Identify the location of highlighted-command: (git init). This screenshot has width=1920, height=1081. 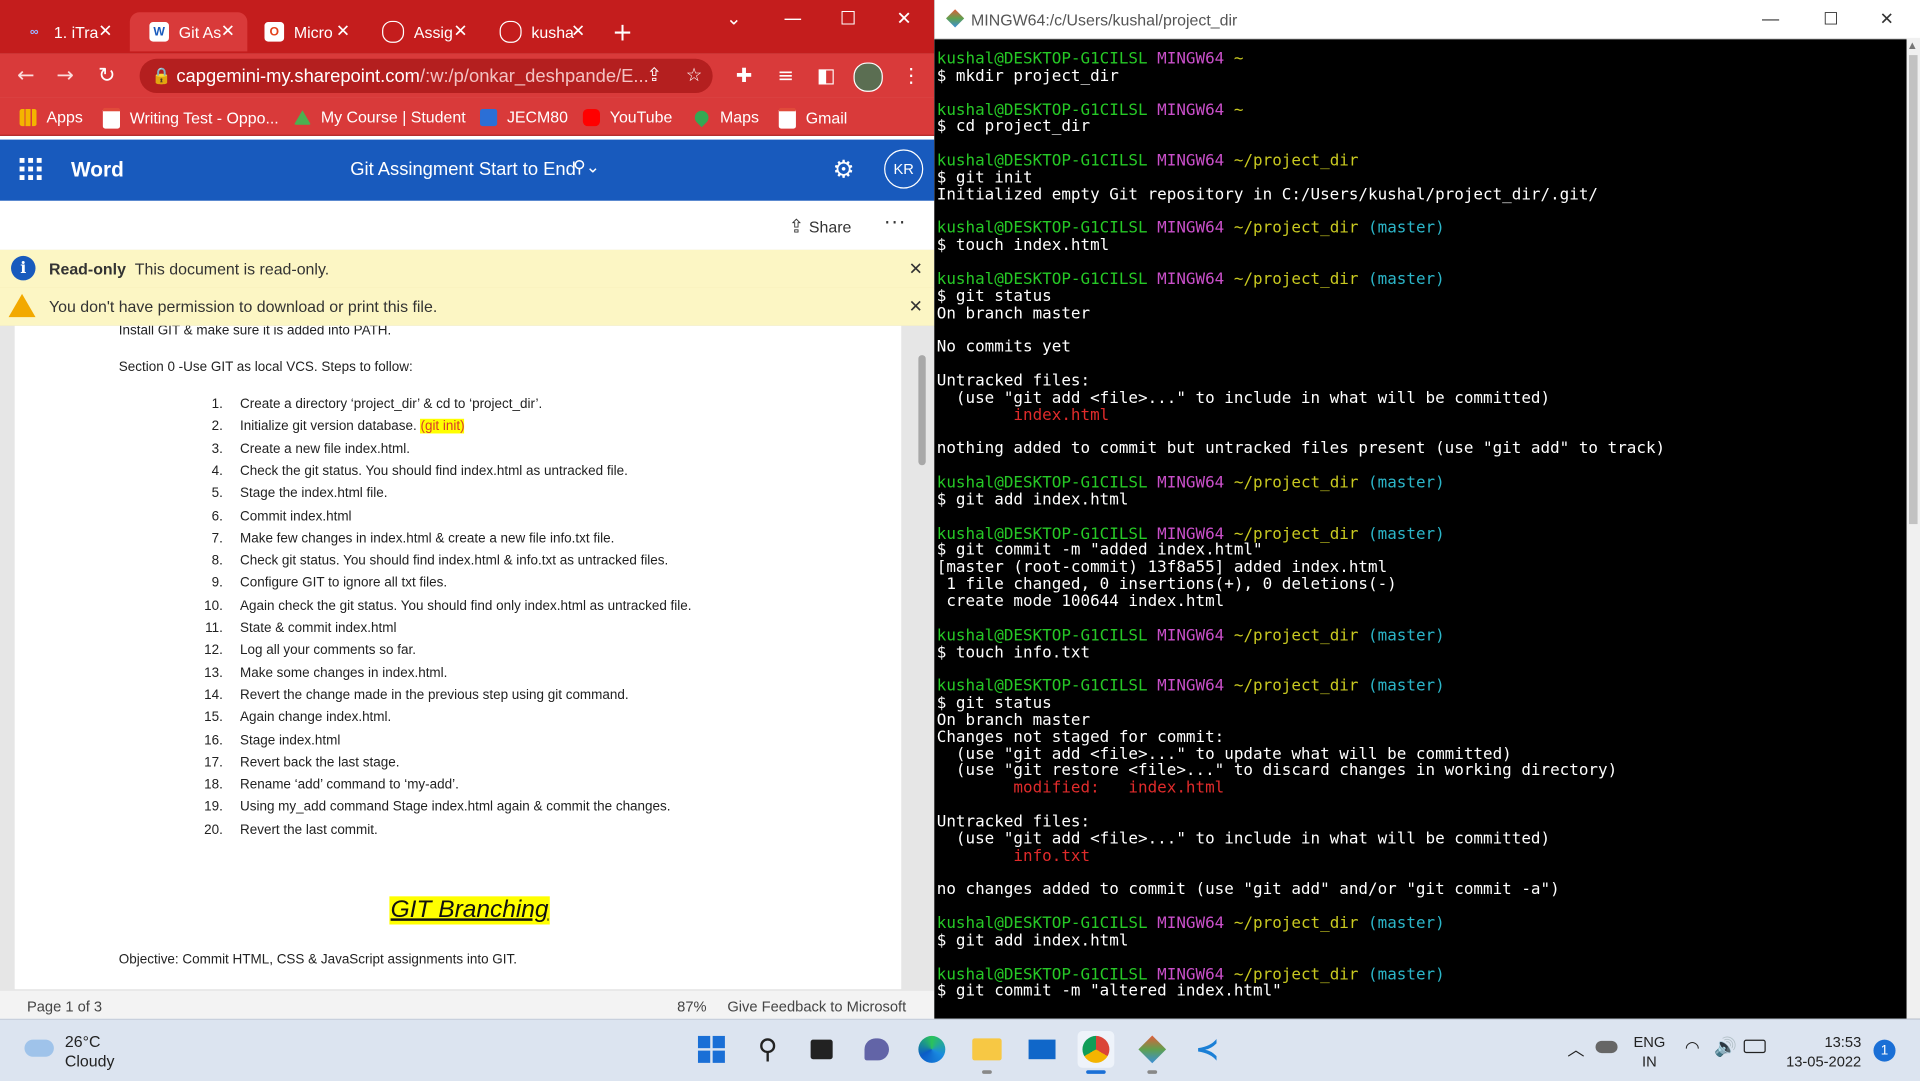
(442, 426).